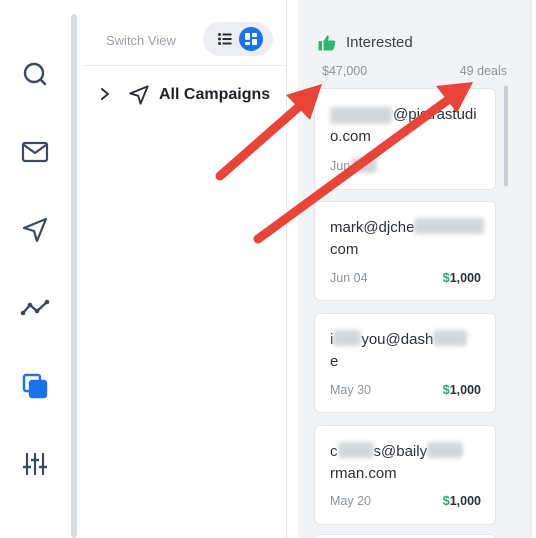 This screenshot has height=538, width=536. Describe the element at coordinates (225, 39) in the screenshot. I see `list-icon` at that location.